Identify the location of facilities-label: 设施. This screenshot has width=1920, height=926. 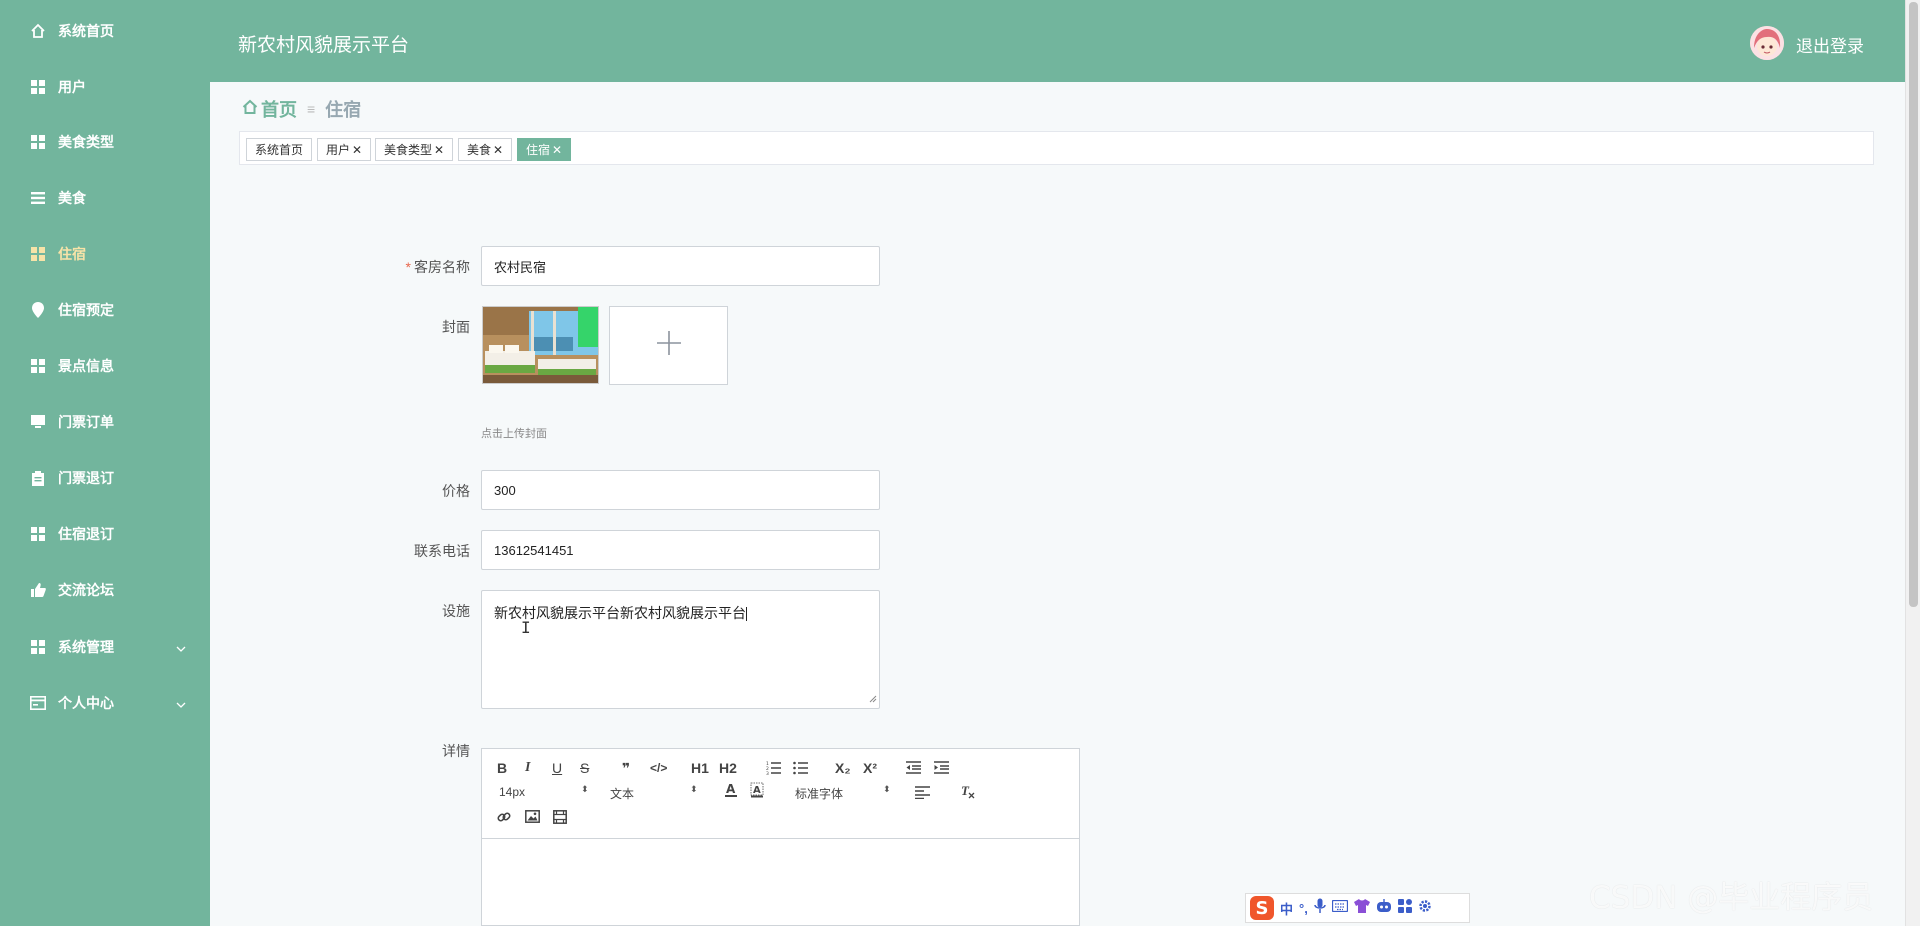
(456, 611).